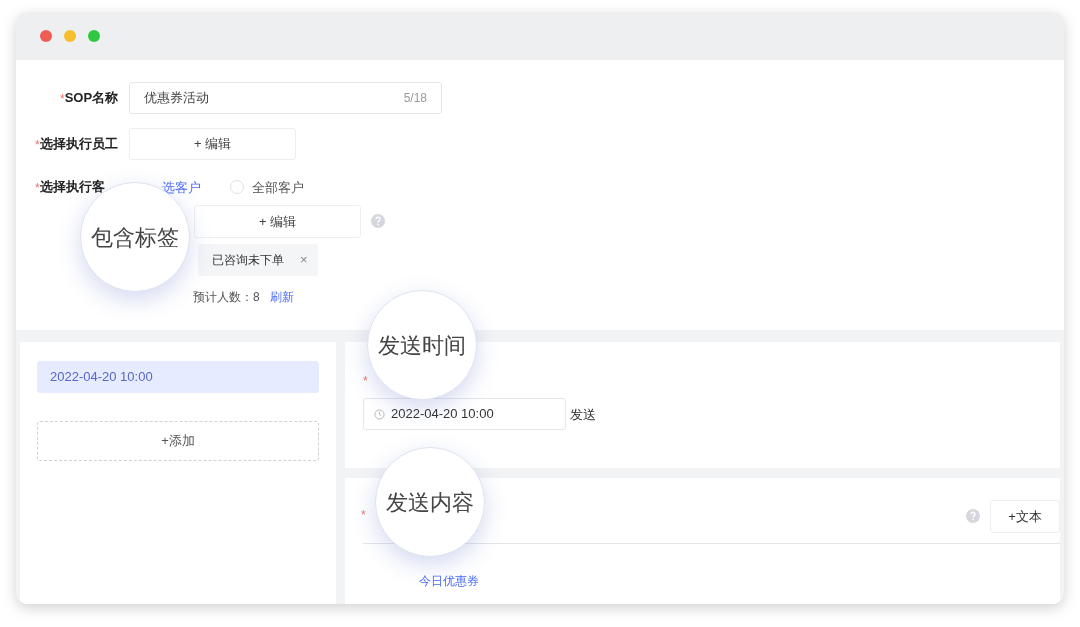 This screenshot has width=1080, height=627. What do you see at coordinates (449, 581) in the screenshot?
I see `content-item-link: 今日优惠券` at bounding box center [449, 581].